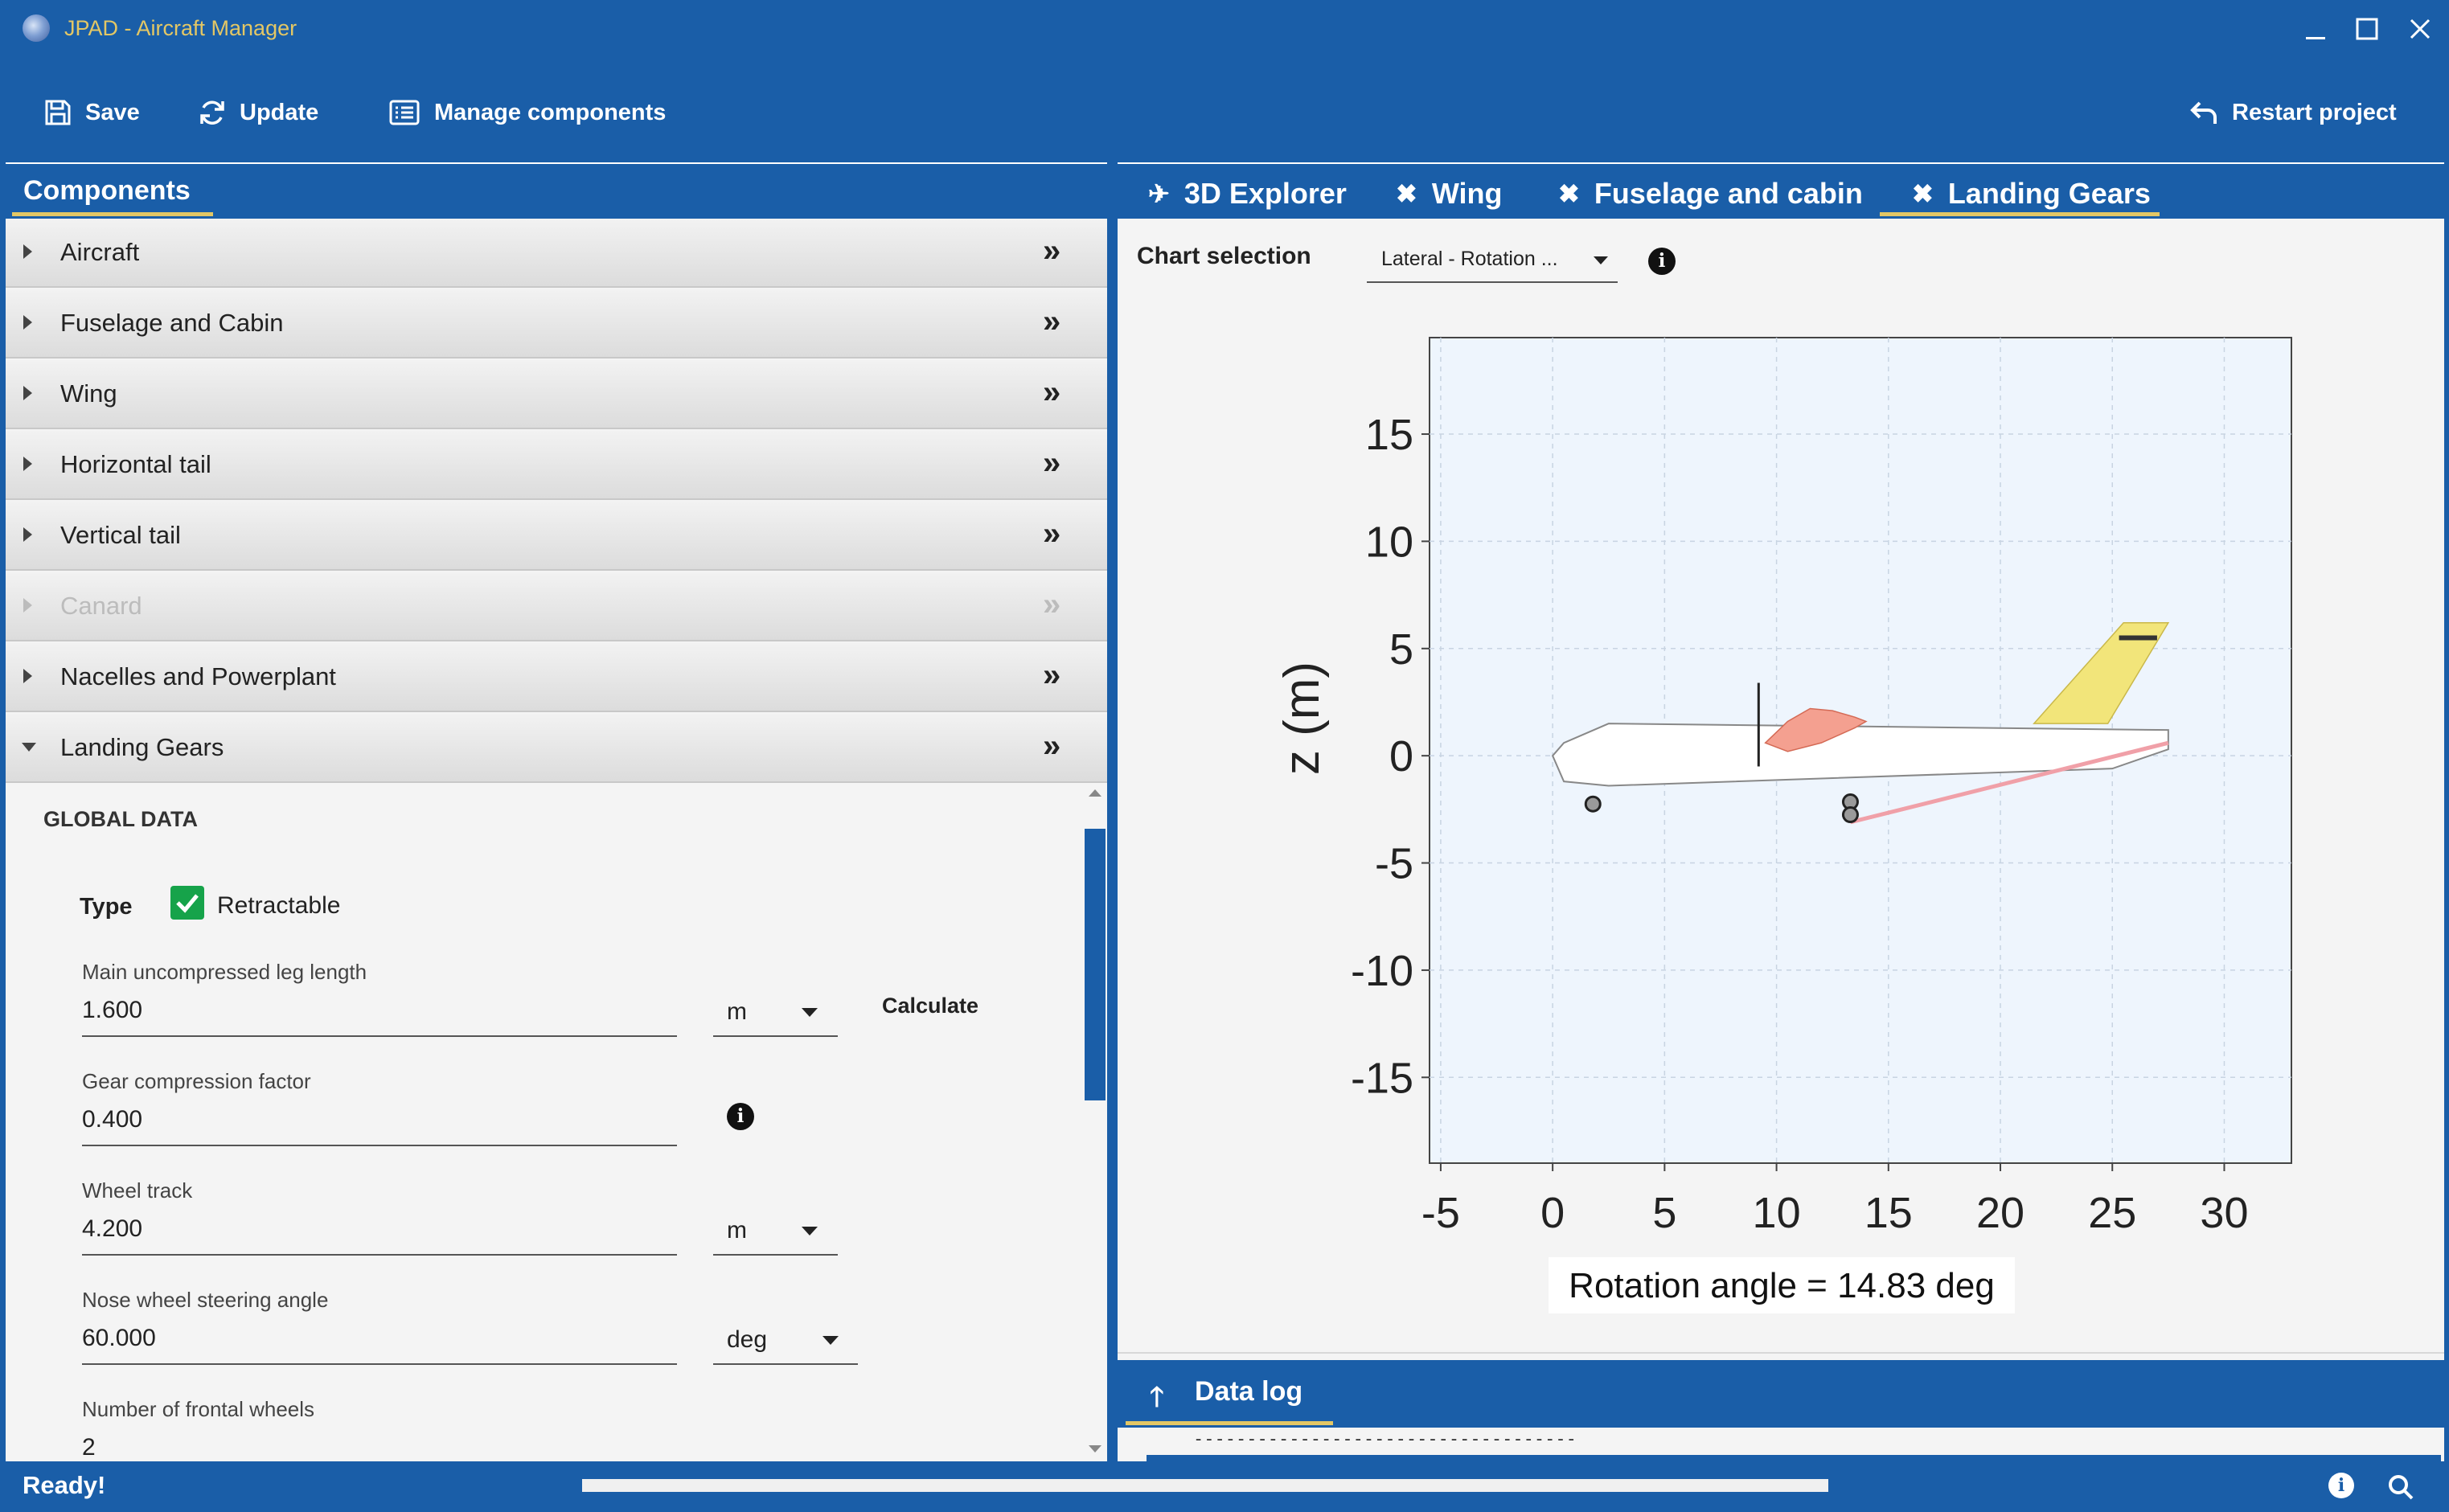  I want to click on tab-label: Landing Gears, so click(2049, 193).